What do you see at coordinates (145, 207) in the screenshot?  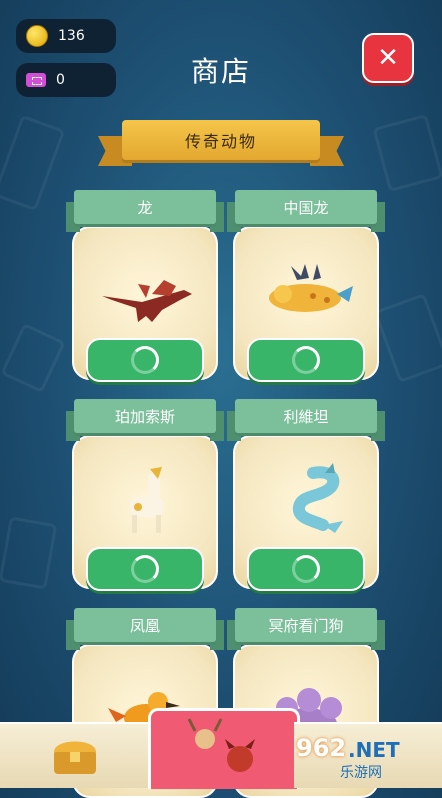 I see `card-name: 龙` at bounding box center [145, 207].